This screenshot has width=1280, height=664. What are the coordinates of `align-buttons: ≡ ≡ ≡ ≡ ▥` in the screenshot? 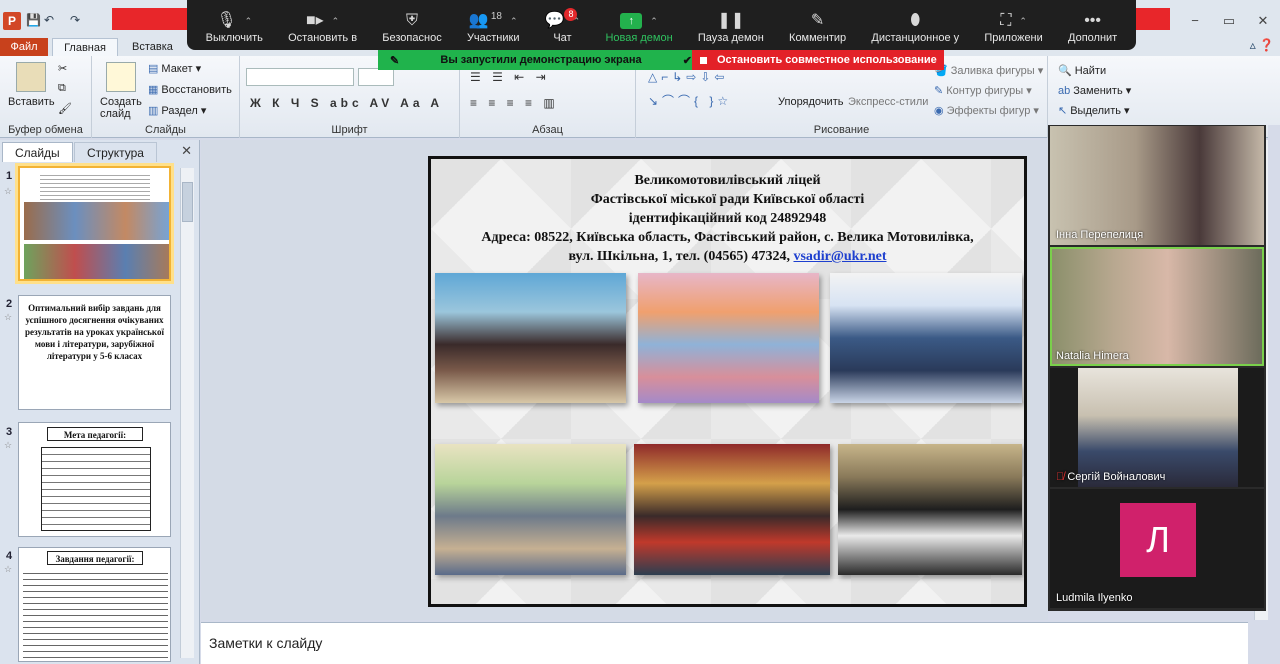 It's located at (514, 103).